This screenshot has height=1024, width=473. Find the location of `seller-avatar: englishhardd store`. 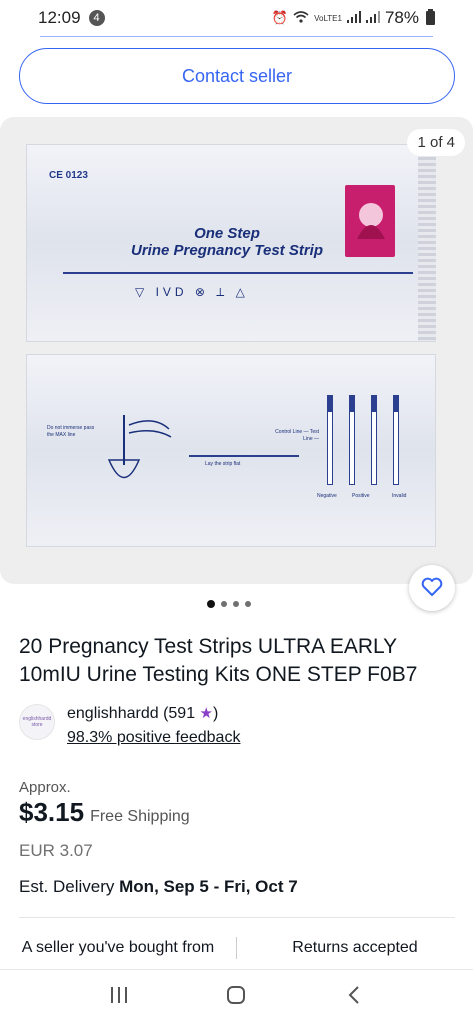

seller-avatar: englishhardd store is located at coordinates (37, 722).